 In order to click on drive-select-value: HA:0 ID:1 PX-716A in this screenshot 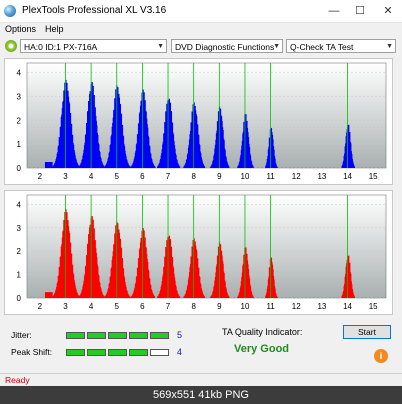, I will do `click(61, 47)`.